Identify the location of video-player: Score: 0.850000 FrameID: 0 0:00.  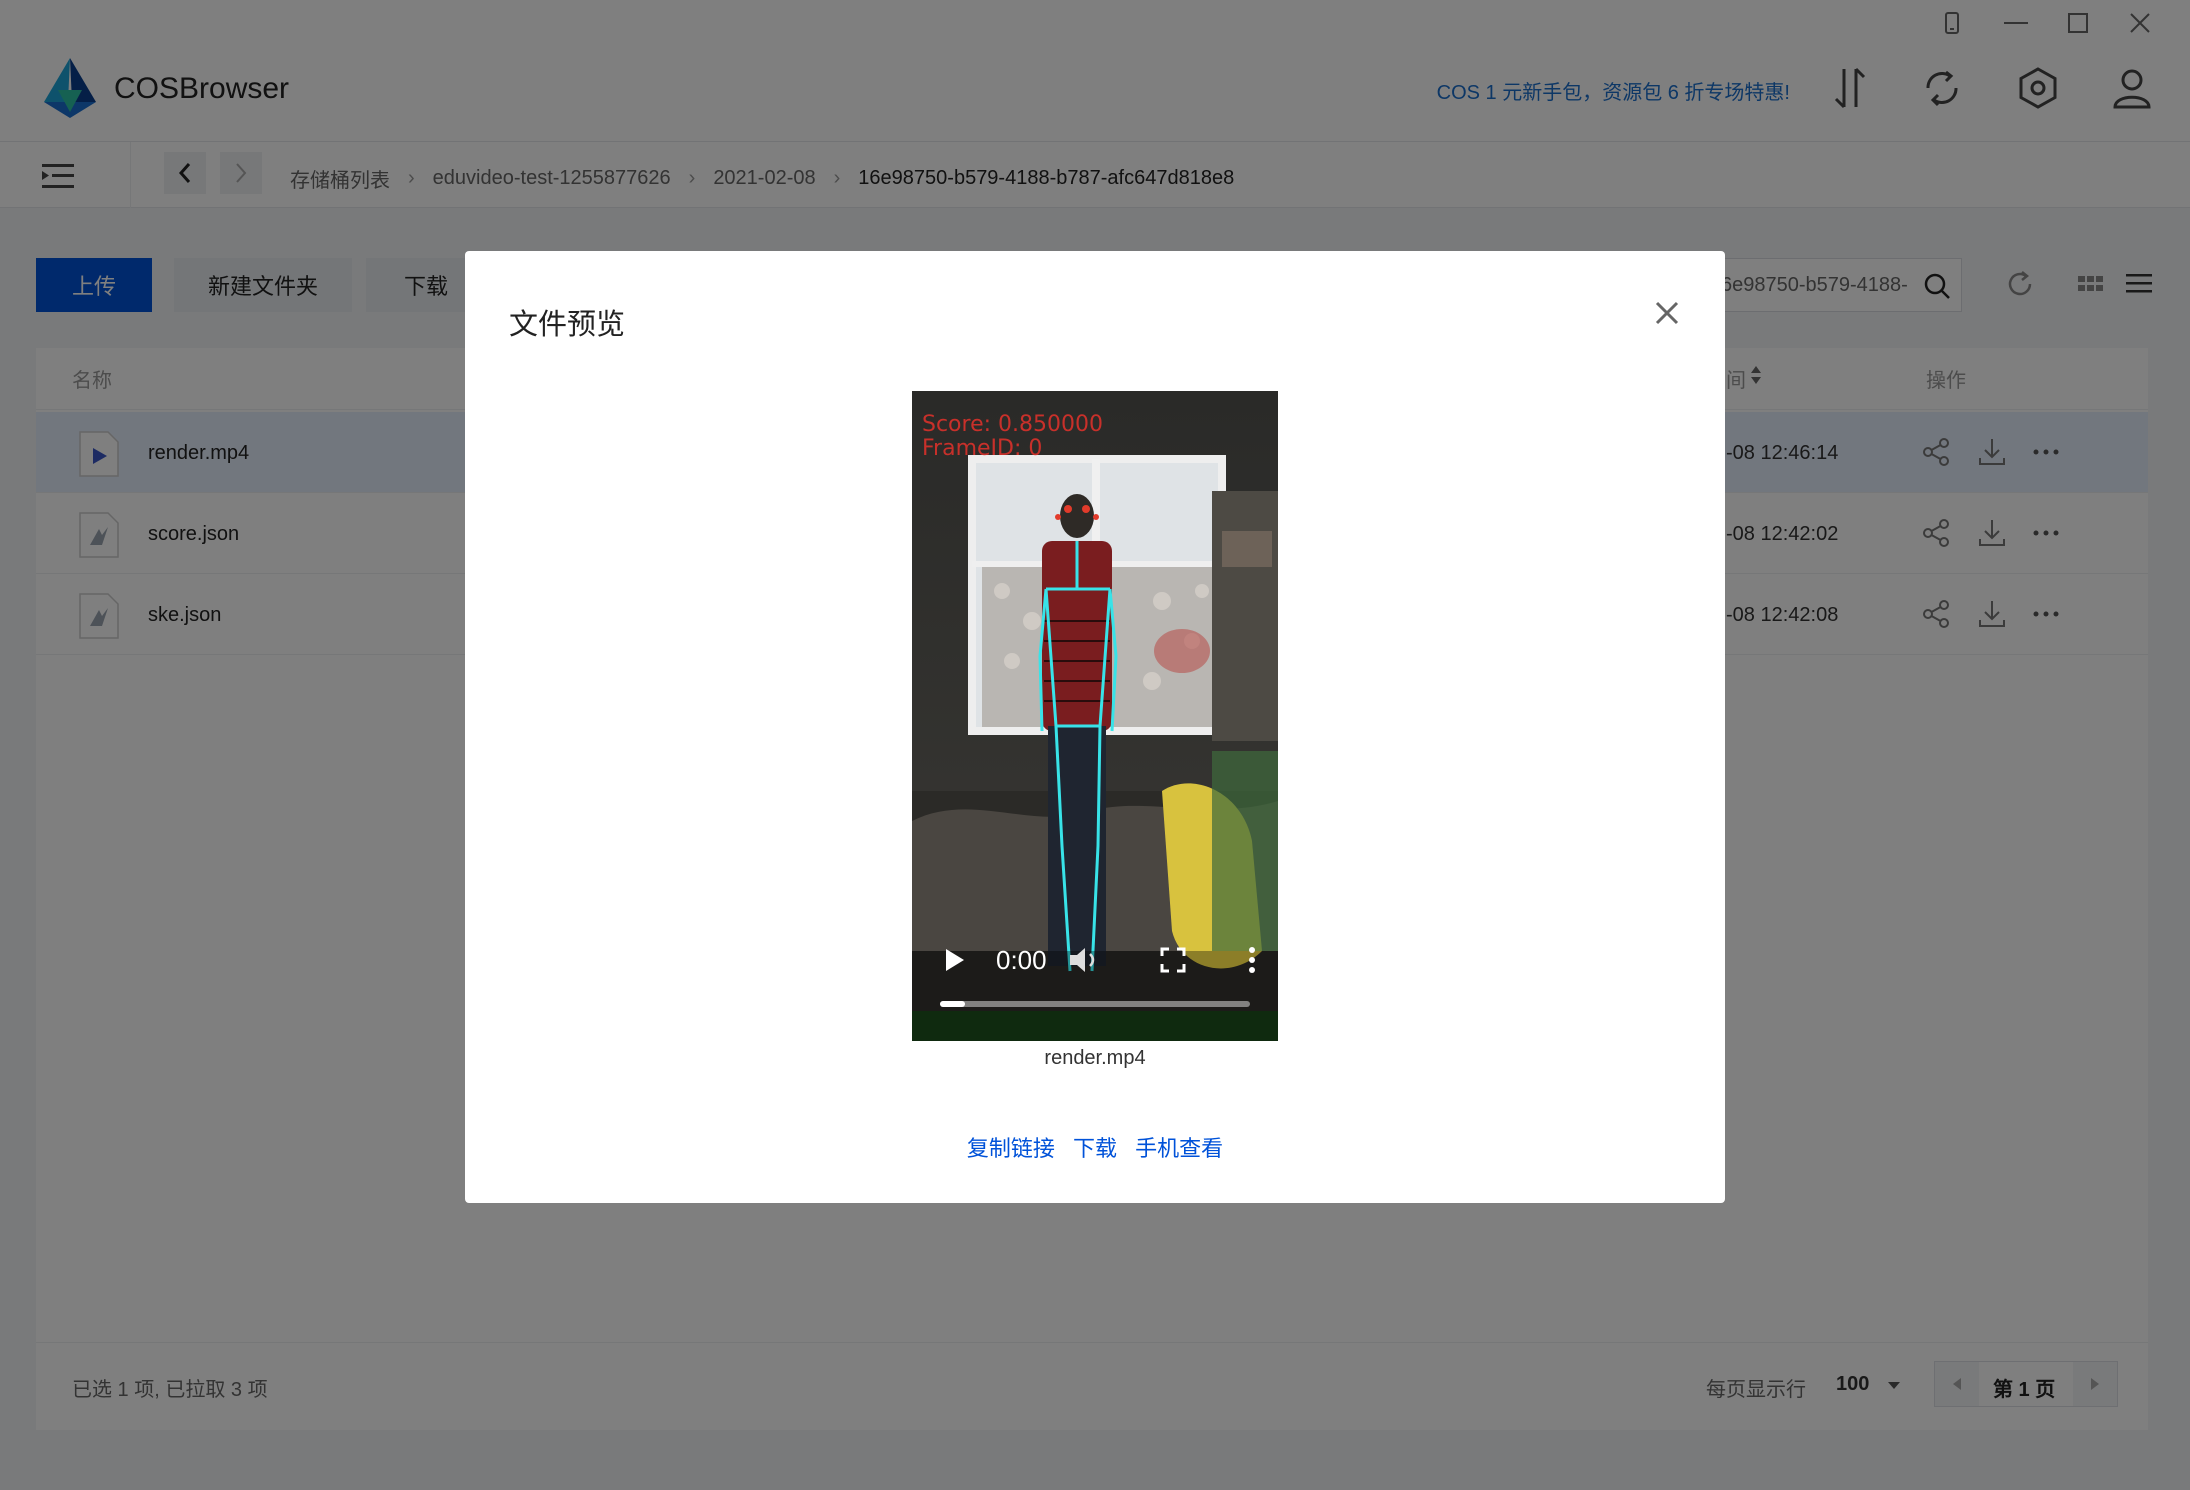
(1095, 716).